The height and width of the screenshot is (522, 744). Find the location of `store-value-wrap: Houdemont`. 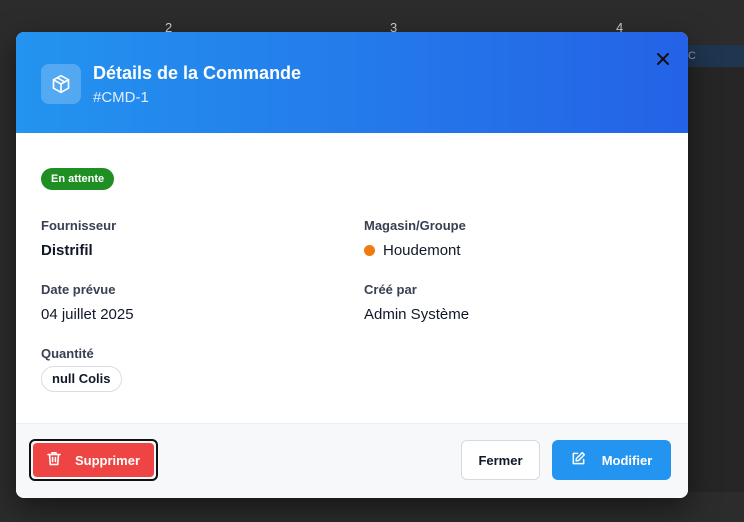

store-value-wrap: Houdemont is located at coordinates (412, 250).